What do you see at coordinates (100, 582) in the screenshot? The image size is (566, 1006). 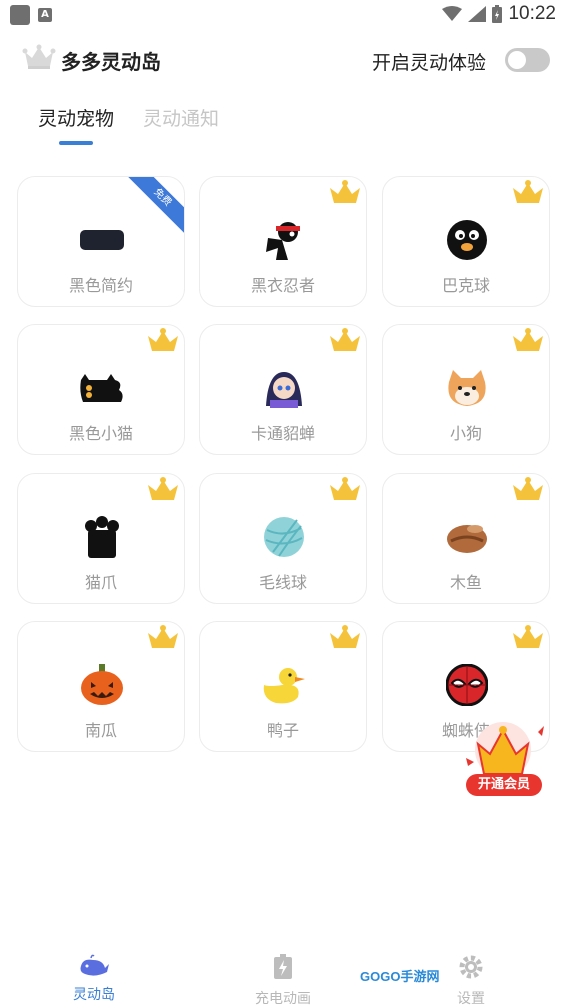 I see `pet-label: 猫爪` at bounding box center [100, 582].